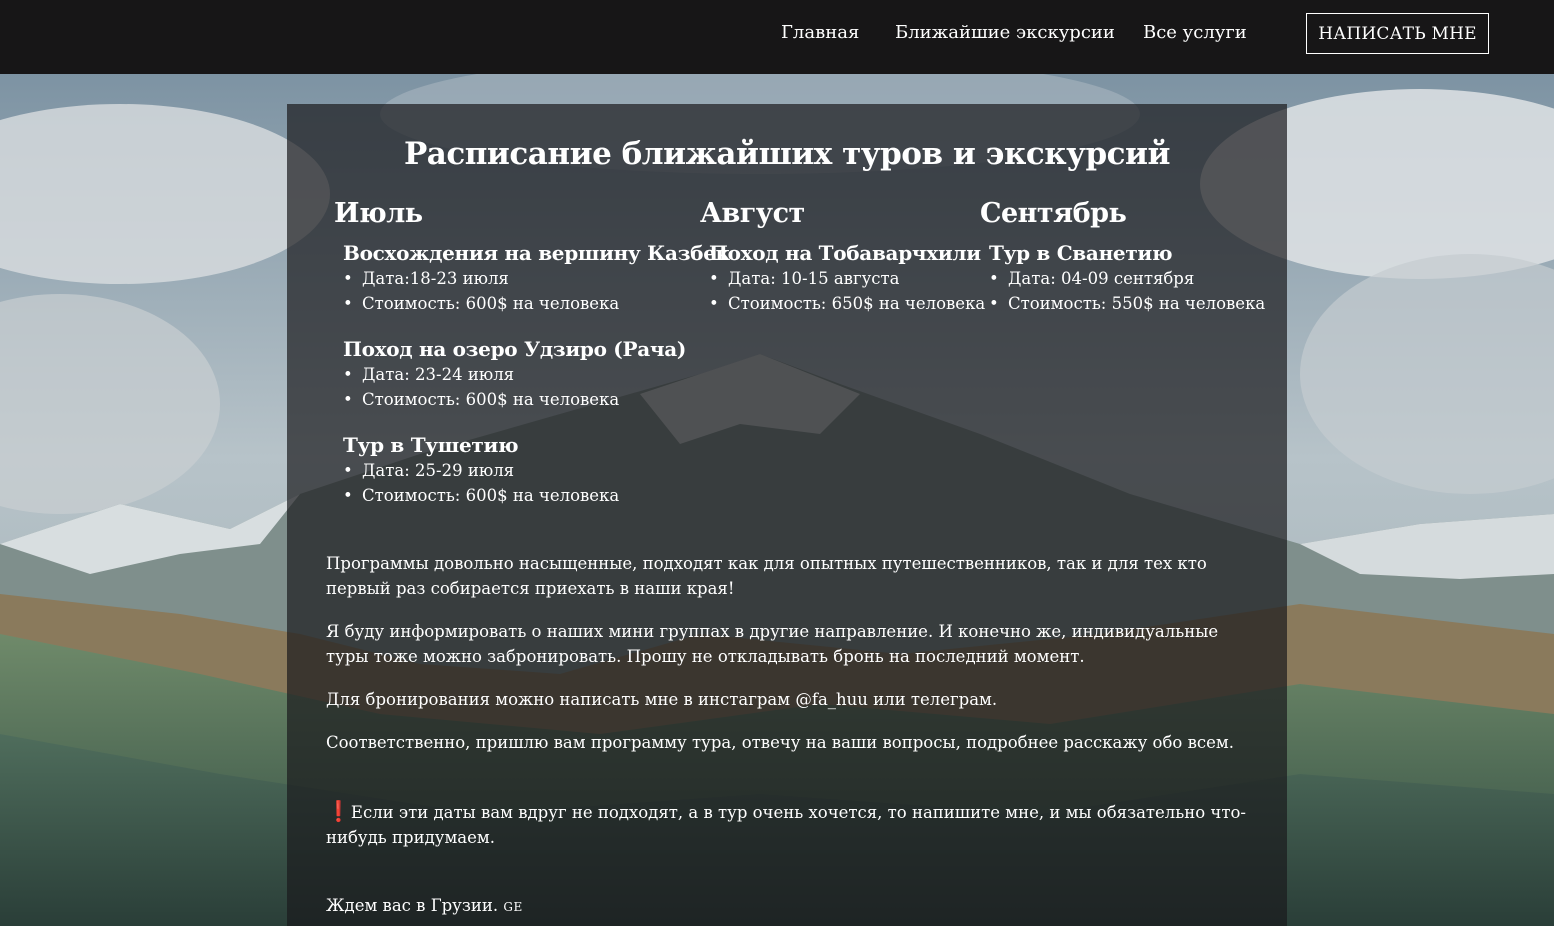 This screenshot has height=926, width=1554. Describe the element at coordinates (431, 445) in the screenshot. I see `tour-name: Тур в Тушетию` at that location.